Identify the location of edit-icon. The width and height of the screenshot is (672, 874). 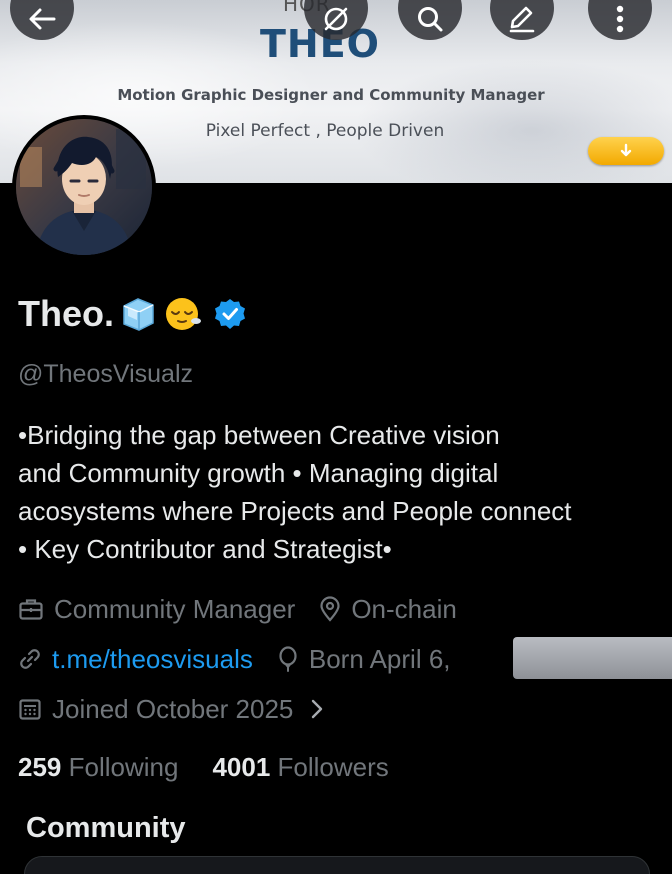
(522, 19).